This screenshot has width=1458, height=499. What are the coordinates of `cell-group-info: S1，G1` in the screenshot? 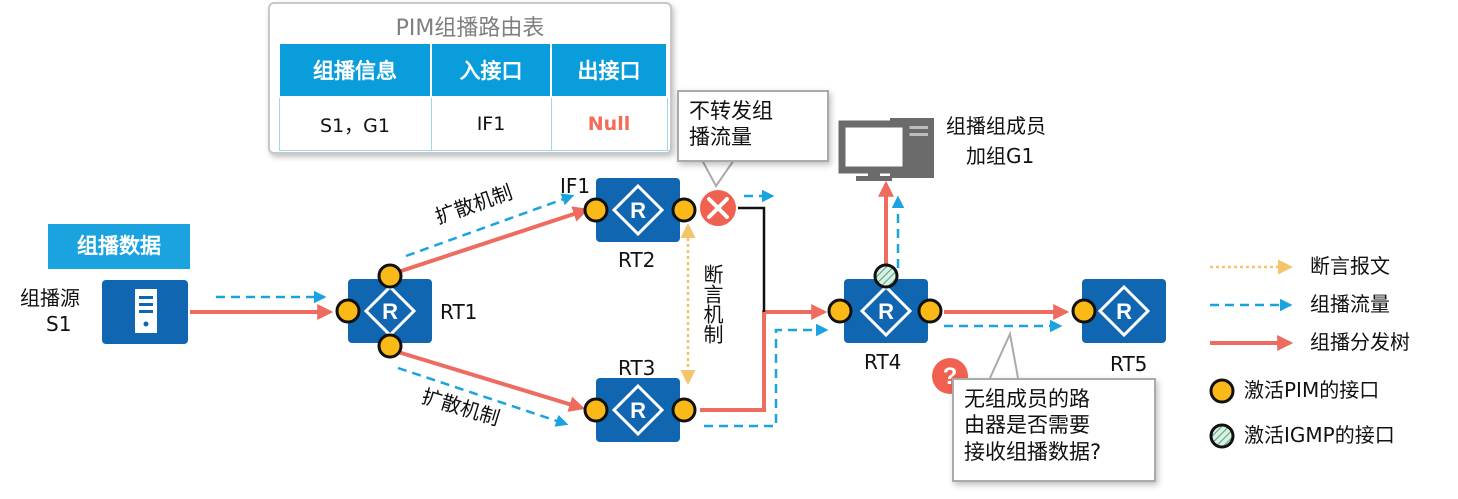 It's located at (355, 123).